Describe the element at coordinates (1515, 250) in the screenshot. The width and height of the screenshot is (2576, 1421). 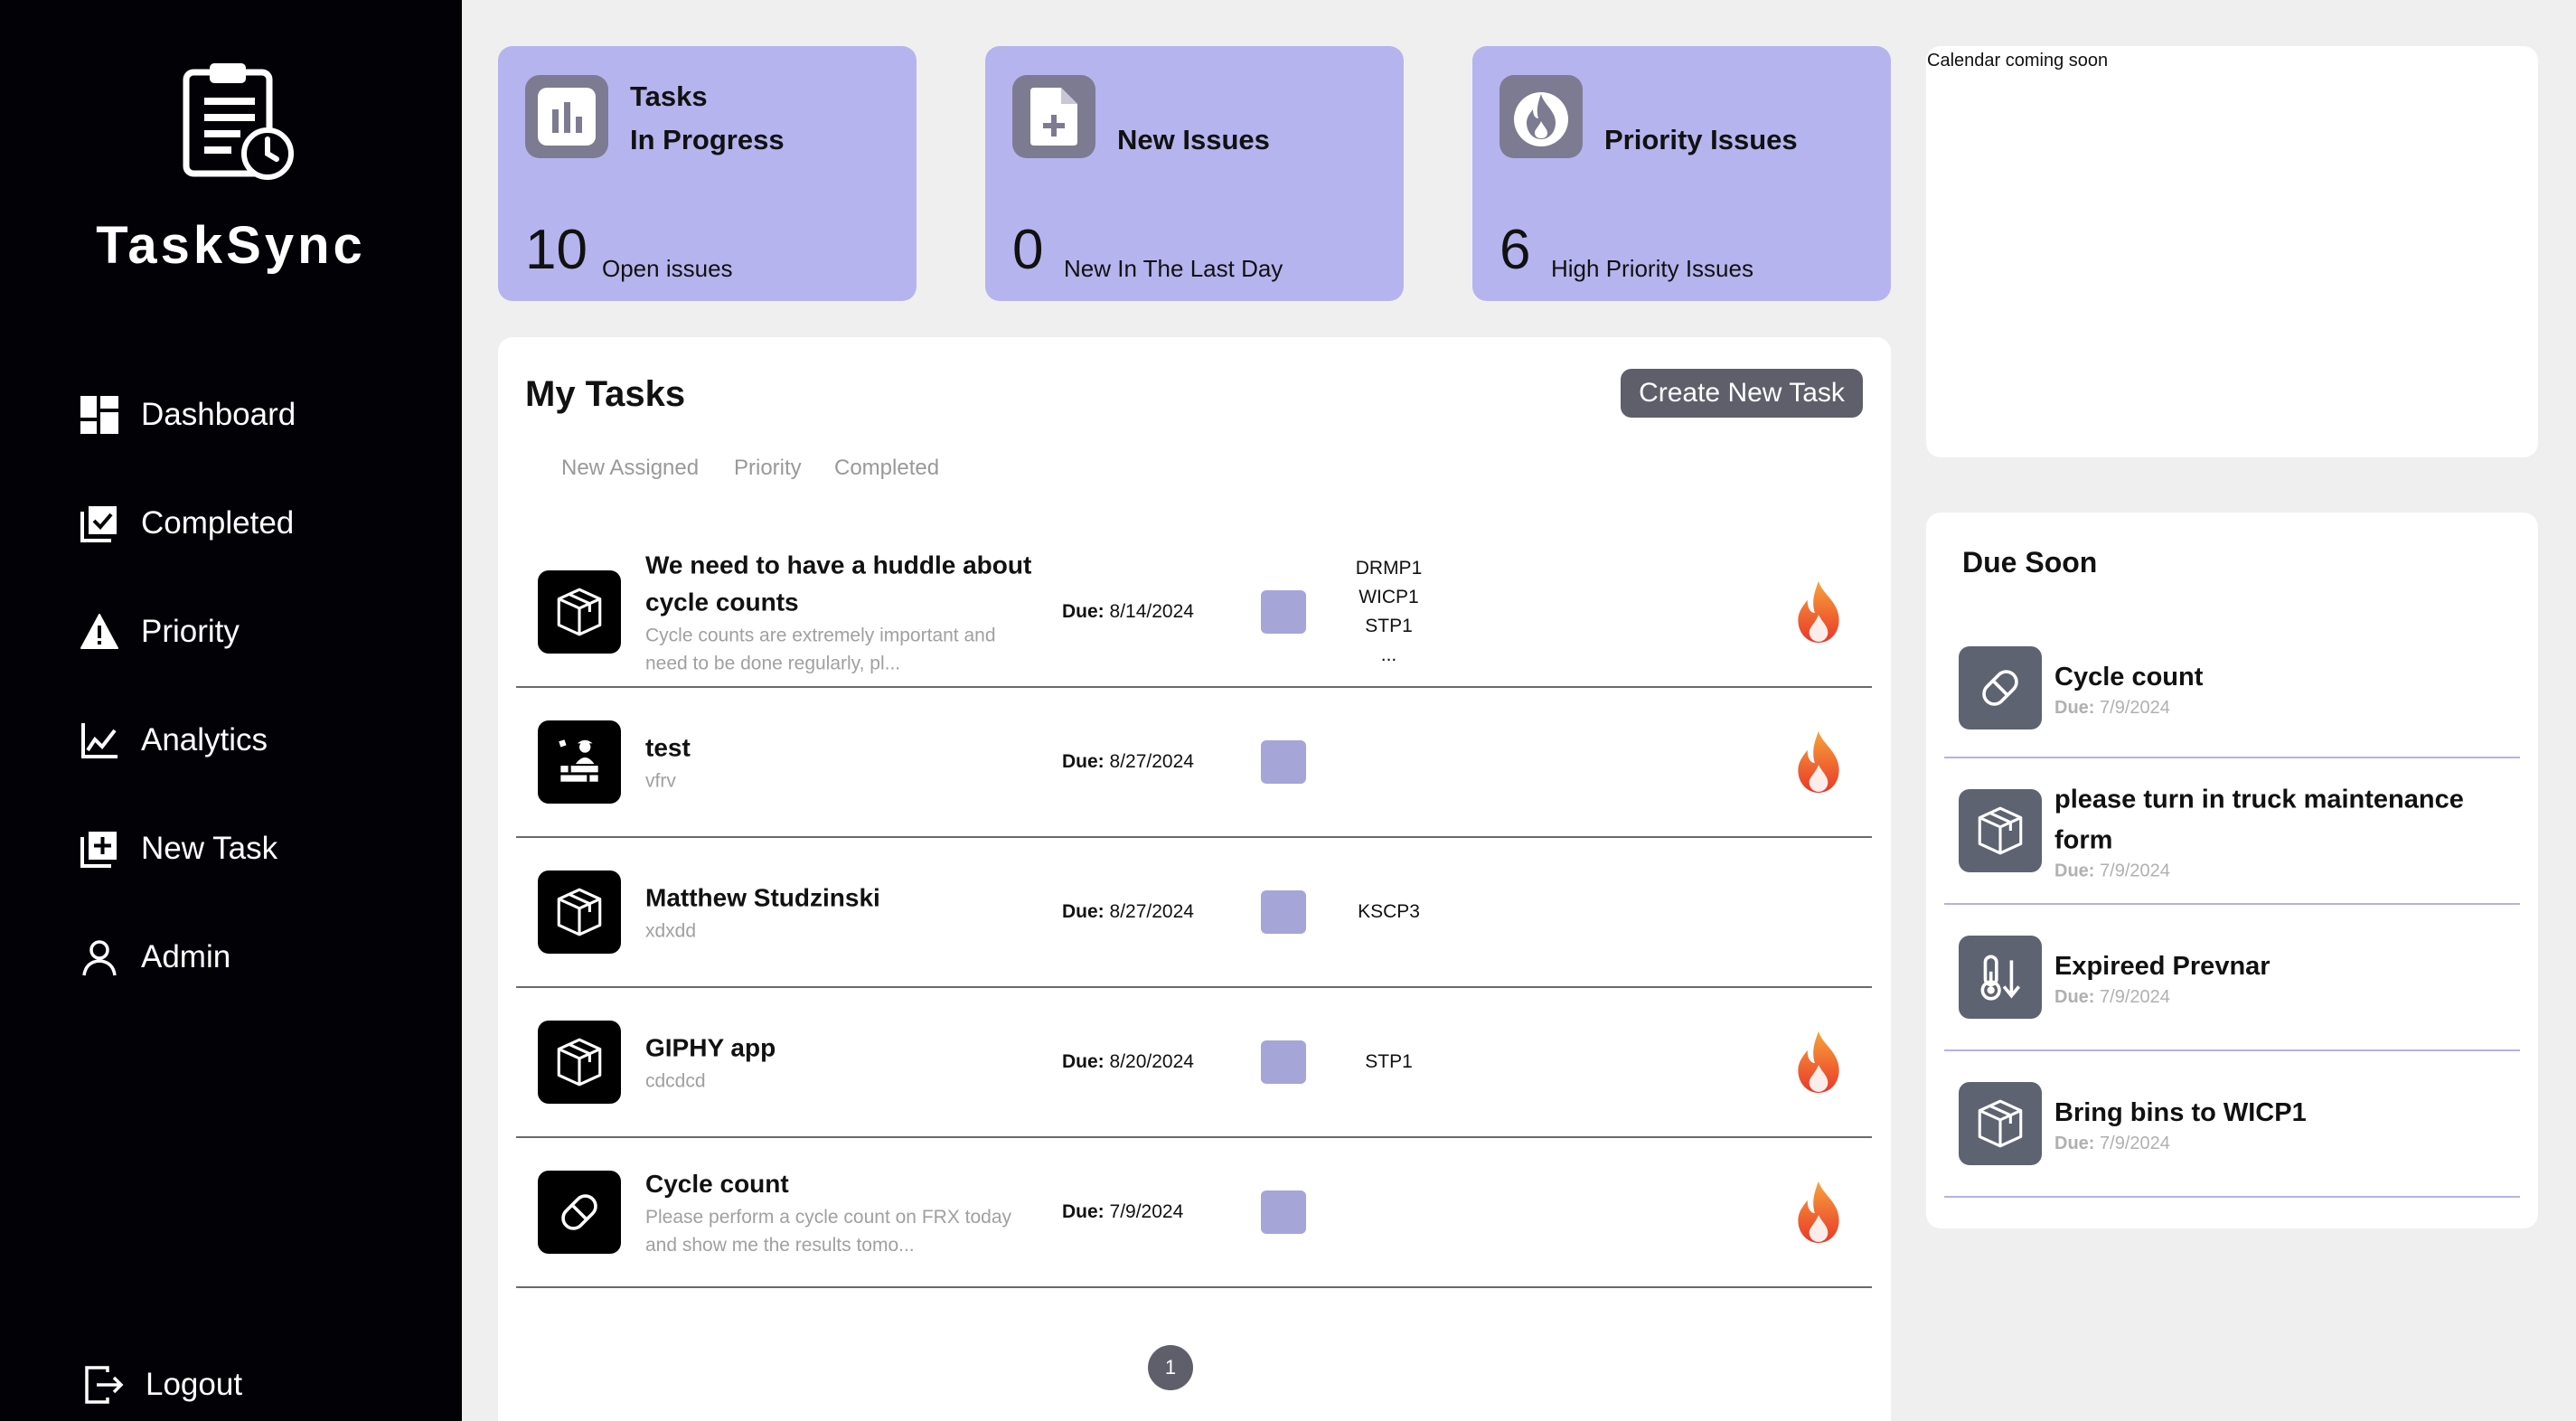
I see `stat-value: 6` at that location.